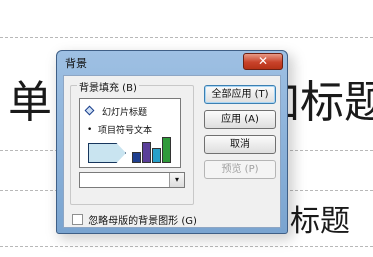 This screenshot has width=373, height=257. I want to click on preview-bullet-text: 项目符号文本, so click(125, 131).